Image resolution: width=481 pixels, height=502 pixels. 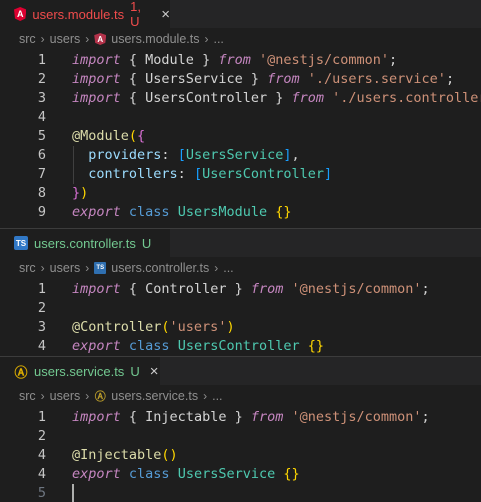 I want to click on code-line: 5 @Module({, so click(x=240, y=136).